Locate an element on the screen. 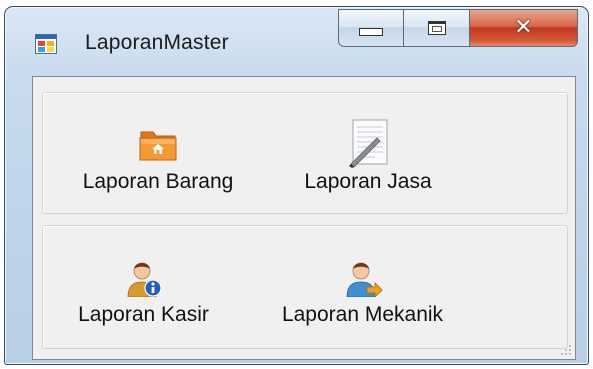 Image resolution: width=593 pixels, height=369 pixels. laporan-jasa-button: Laporan Jasa is located at coordinates (368, 156).